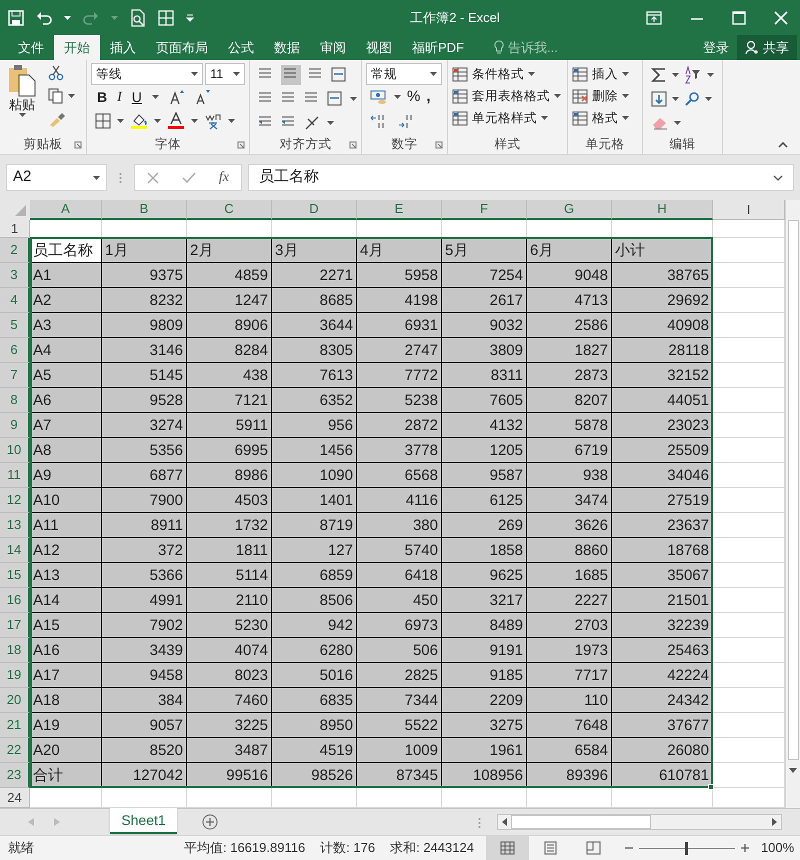 Image resolution: width=800 pixels, height=860 pixels. Describe the element at coordinates (314, 210) in the screenshot. I see `column-header: D` at that location.